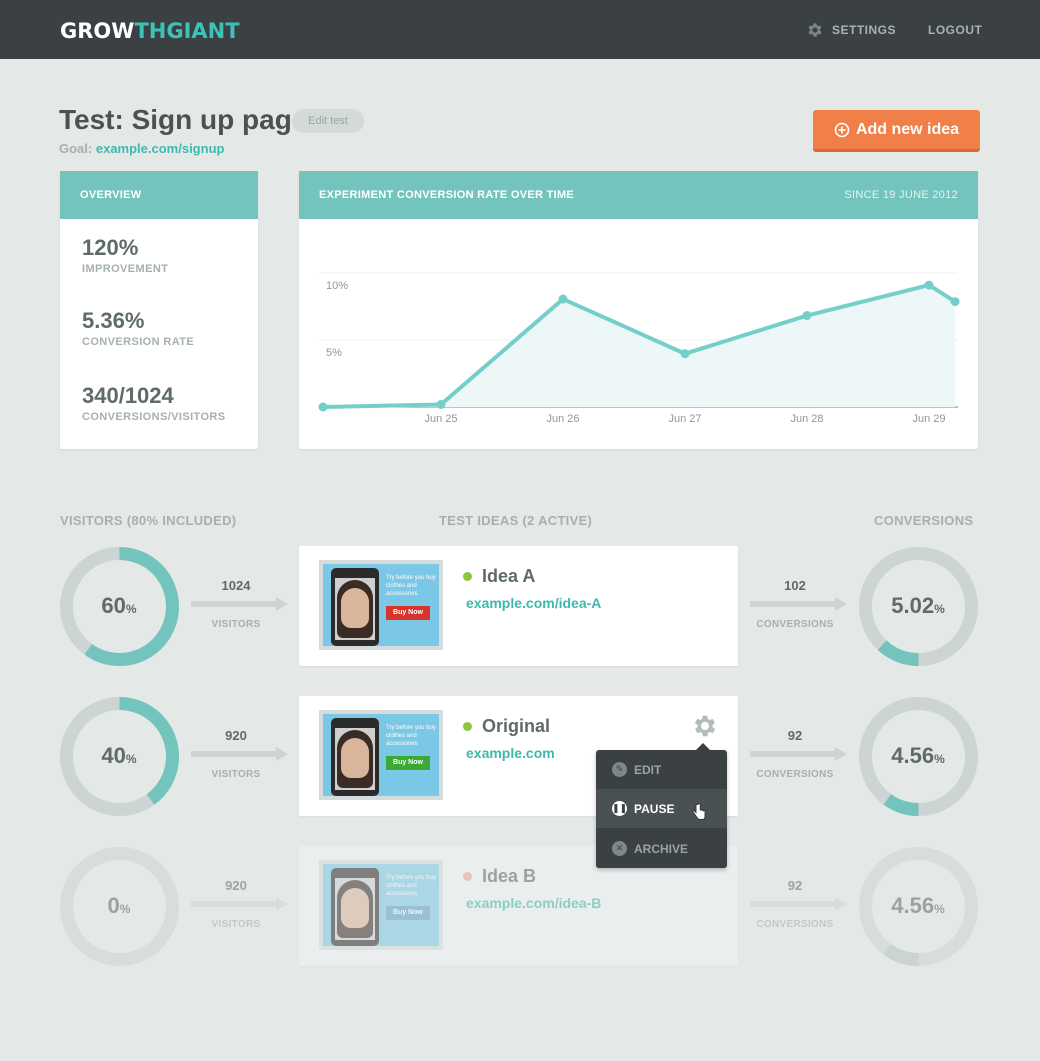  Describe the element at coordinates (510, 753) in the screenshot. I see `idea-url-link: example.com` at that location.